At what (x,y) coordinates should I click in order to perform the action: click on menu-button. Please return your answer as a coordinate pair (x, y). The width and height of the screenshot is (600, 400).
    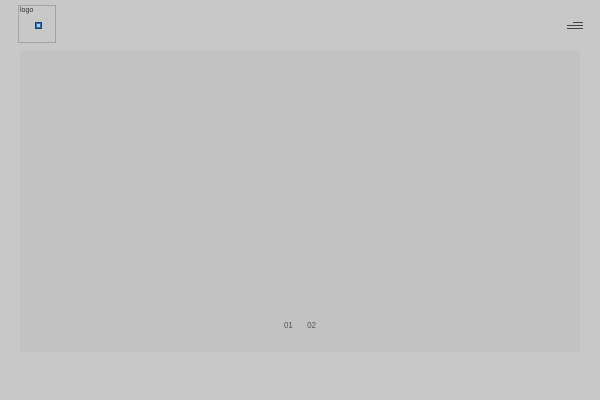
    Looking at the image, I should click on (575, 26).